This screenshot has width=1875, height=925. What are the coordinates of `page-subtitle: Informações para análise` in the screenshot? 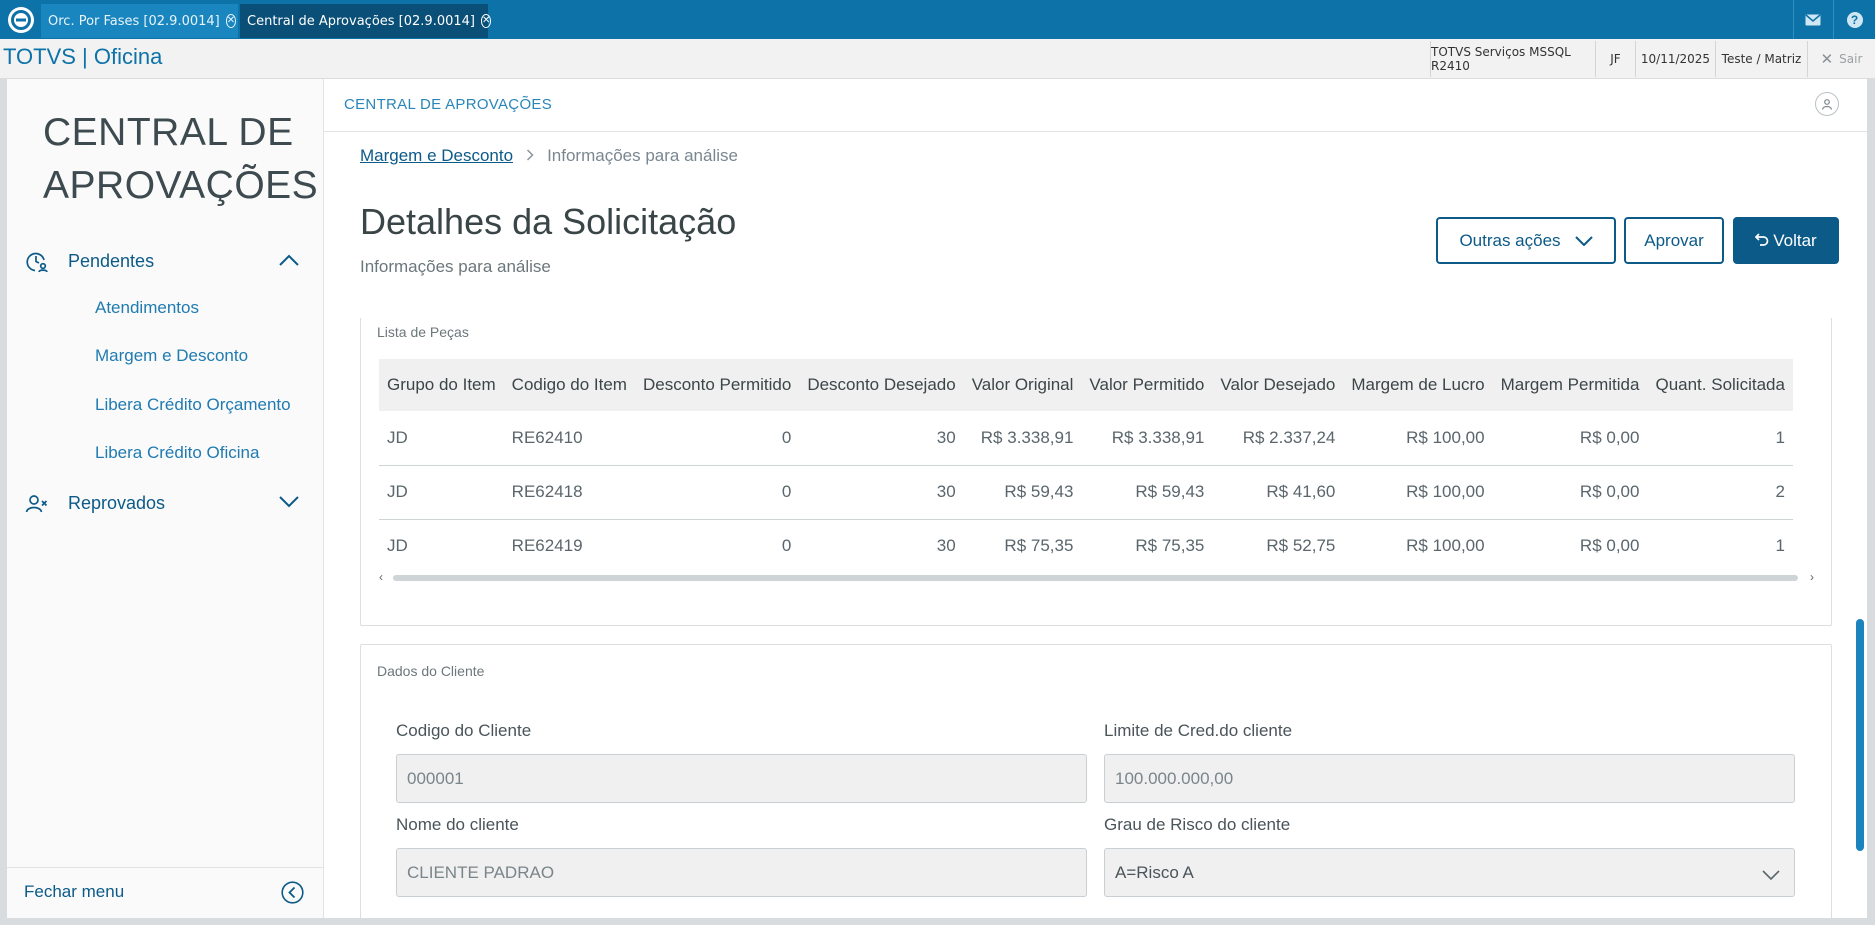 It's located at (455, 266).